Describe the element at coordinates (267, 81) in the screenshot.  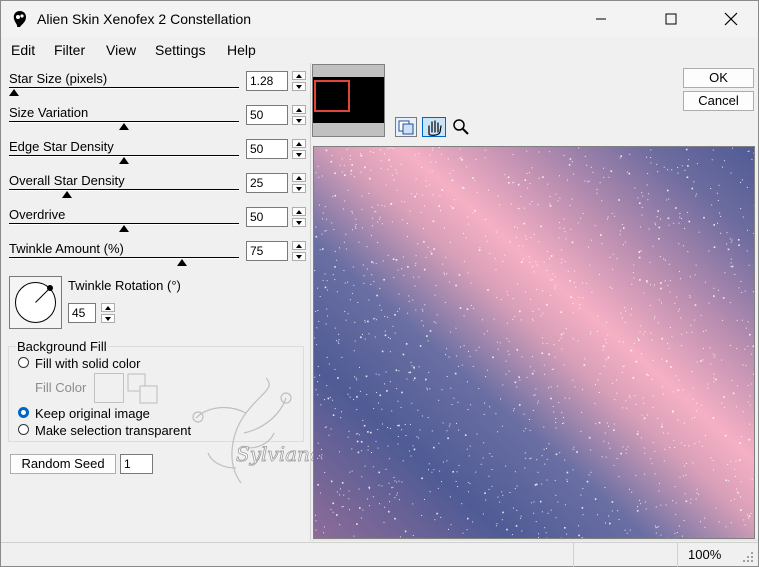
I see `star-size-input: 1.28` at that location.